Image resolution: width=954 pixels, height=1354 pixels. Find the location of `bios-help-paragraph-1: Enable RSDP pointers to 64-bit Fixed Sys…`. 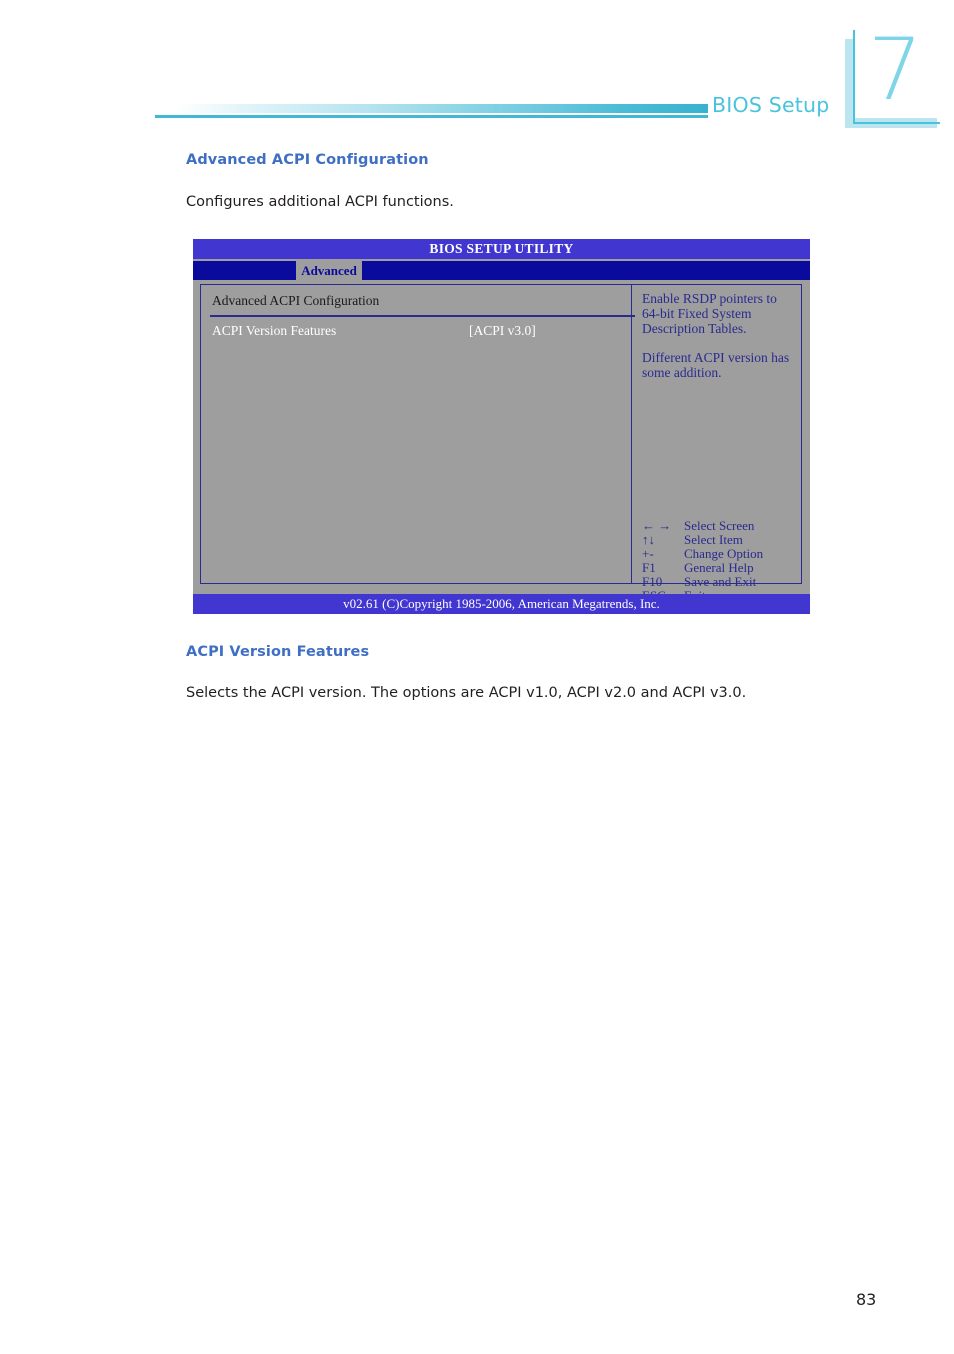

bios-help-paragraph-1: Enable RSDP pointers to 64-bit Fixed Sys… is located at coordinates (709, 313).